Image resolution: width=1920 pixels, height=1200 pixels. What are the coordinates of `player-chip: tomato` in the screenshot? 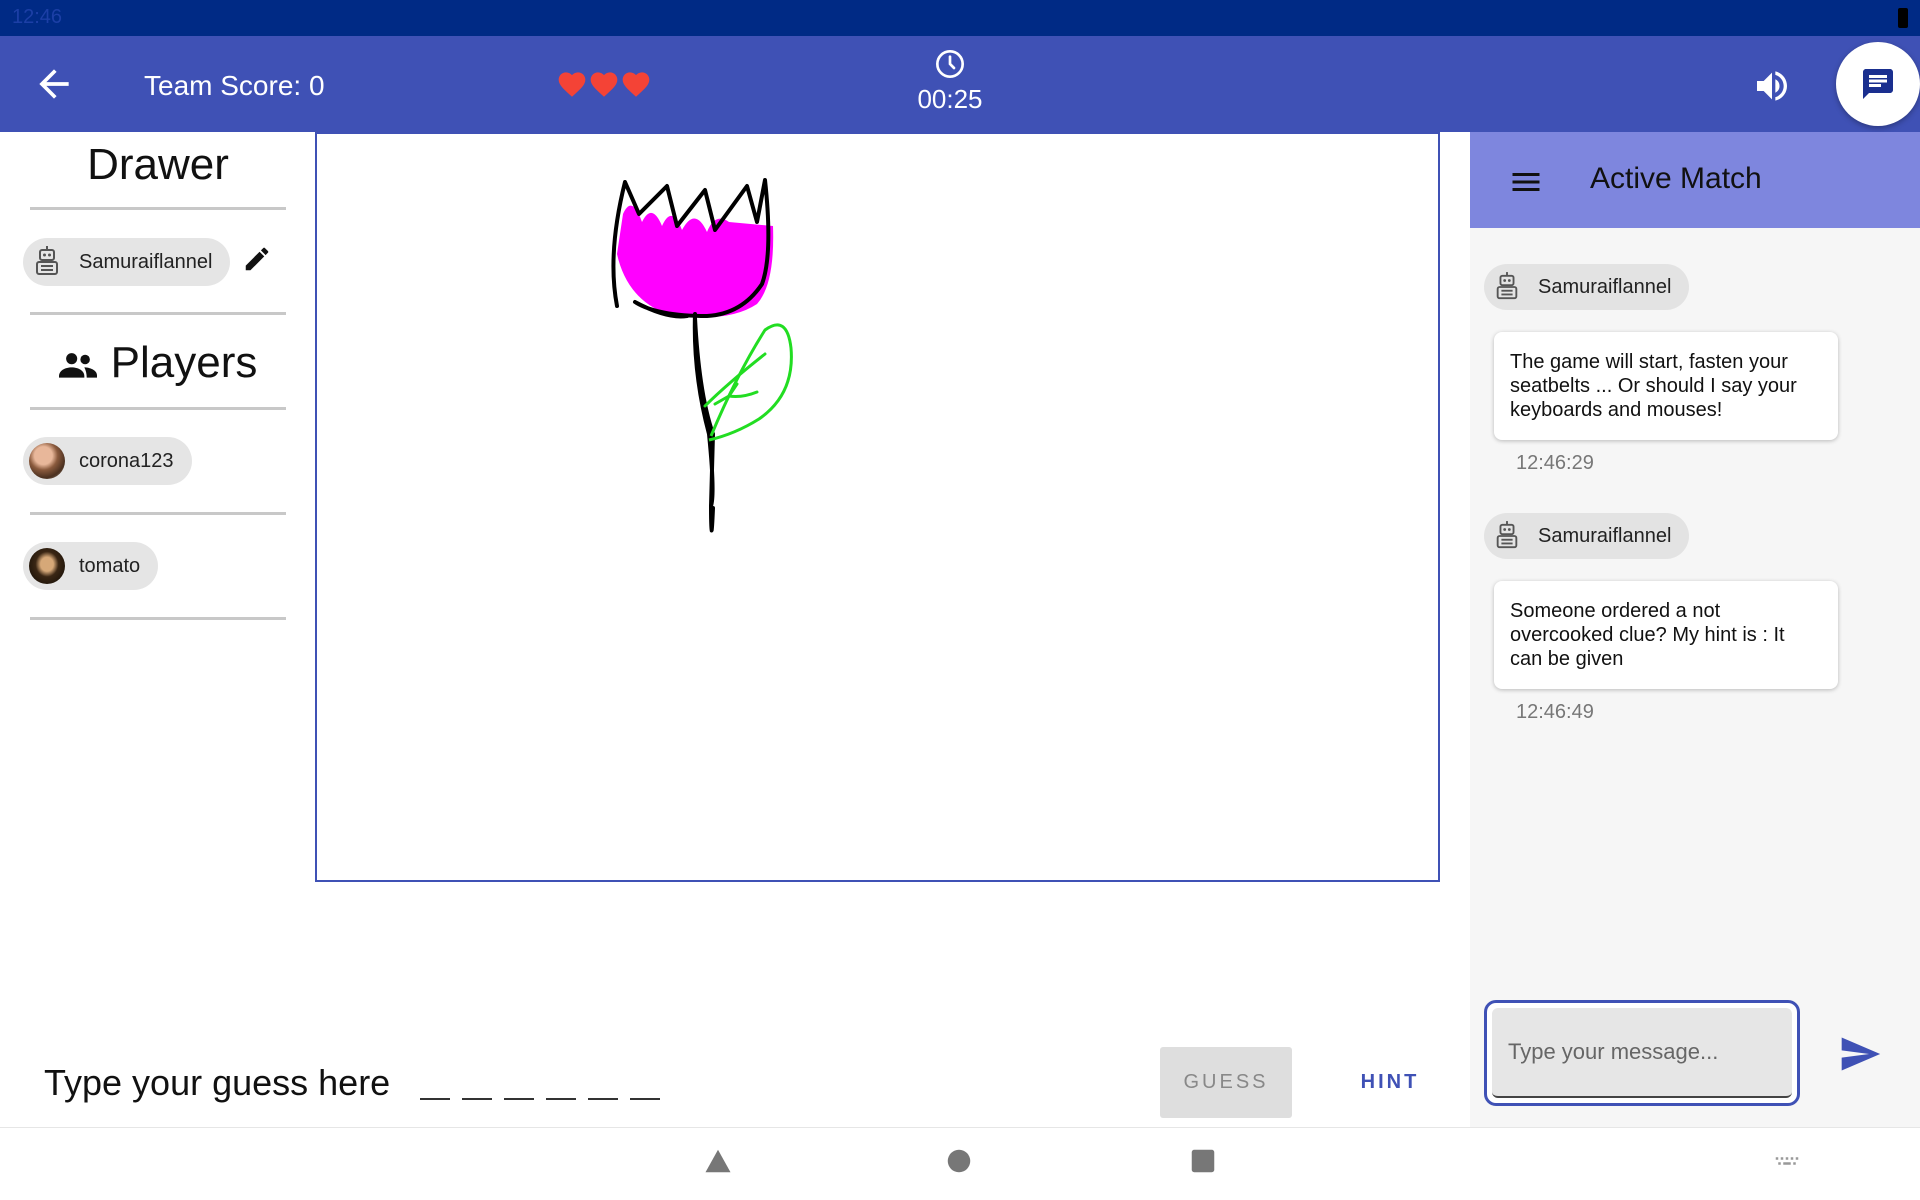 It's located at (91, 566).